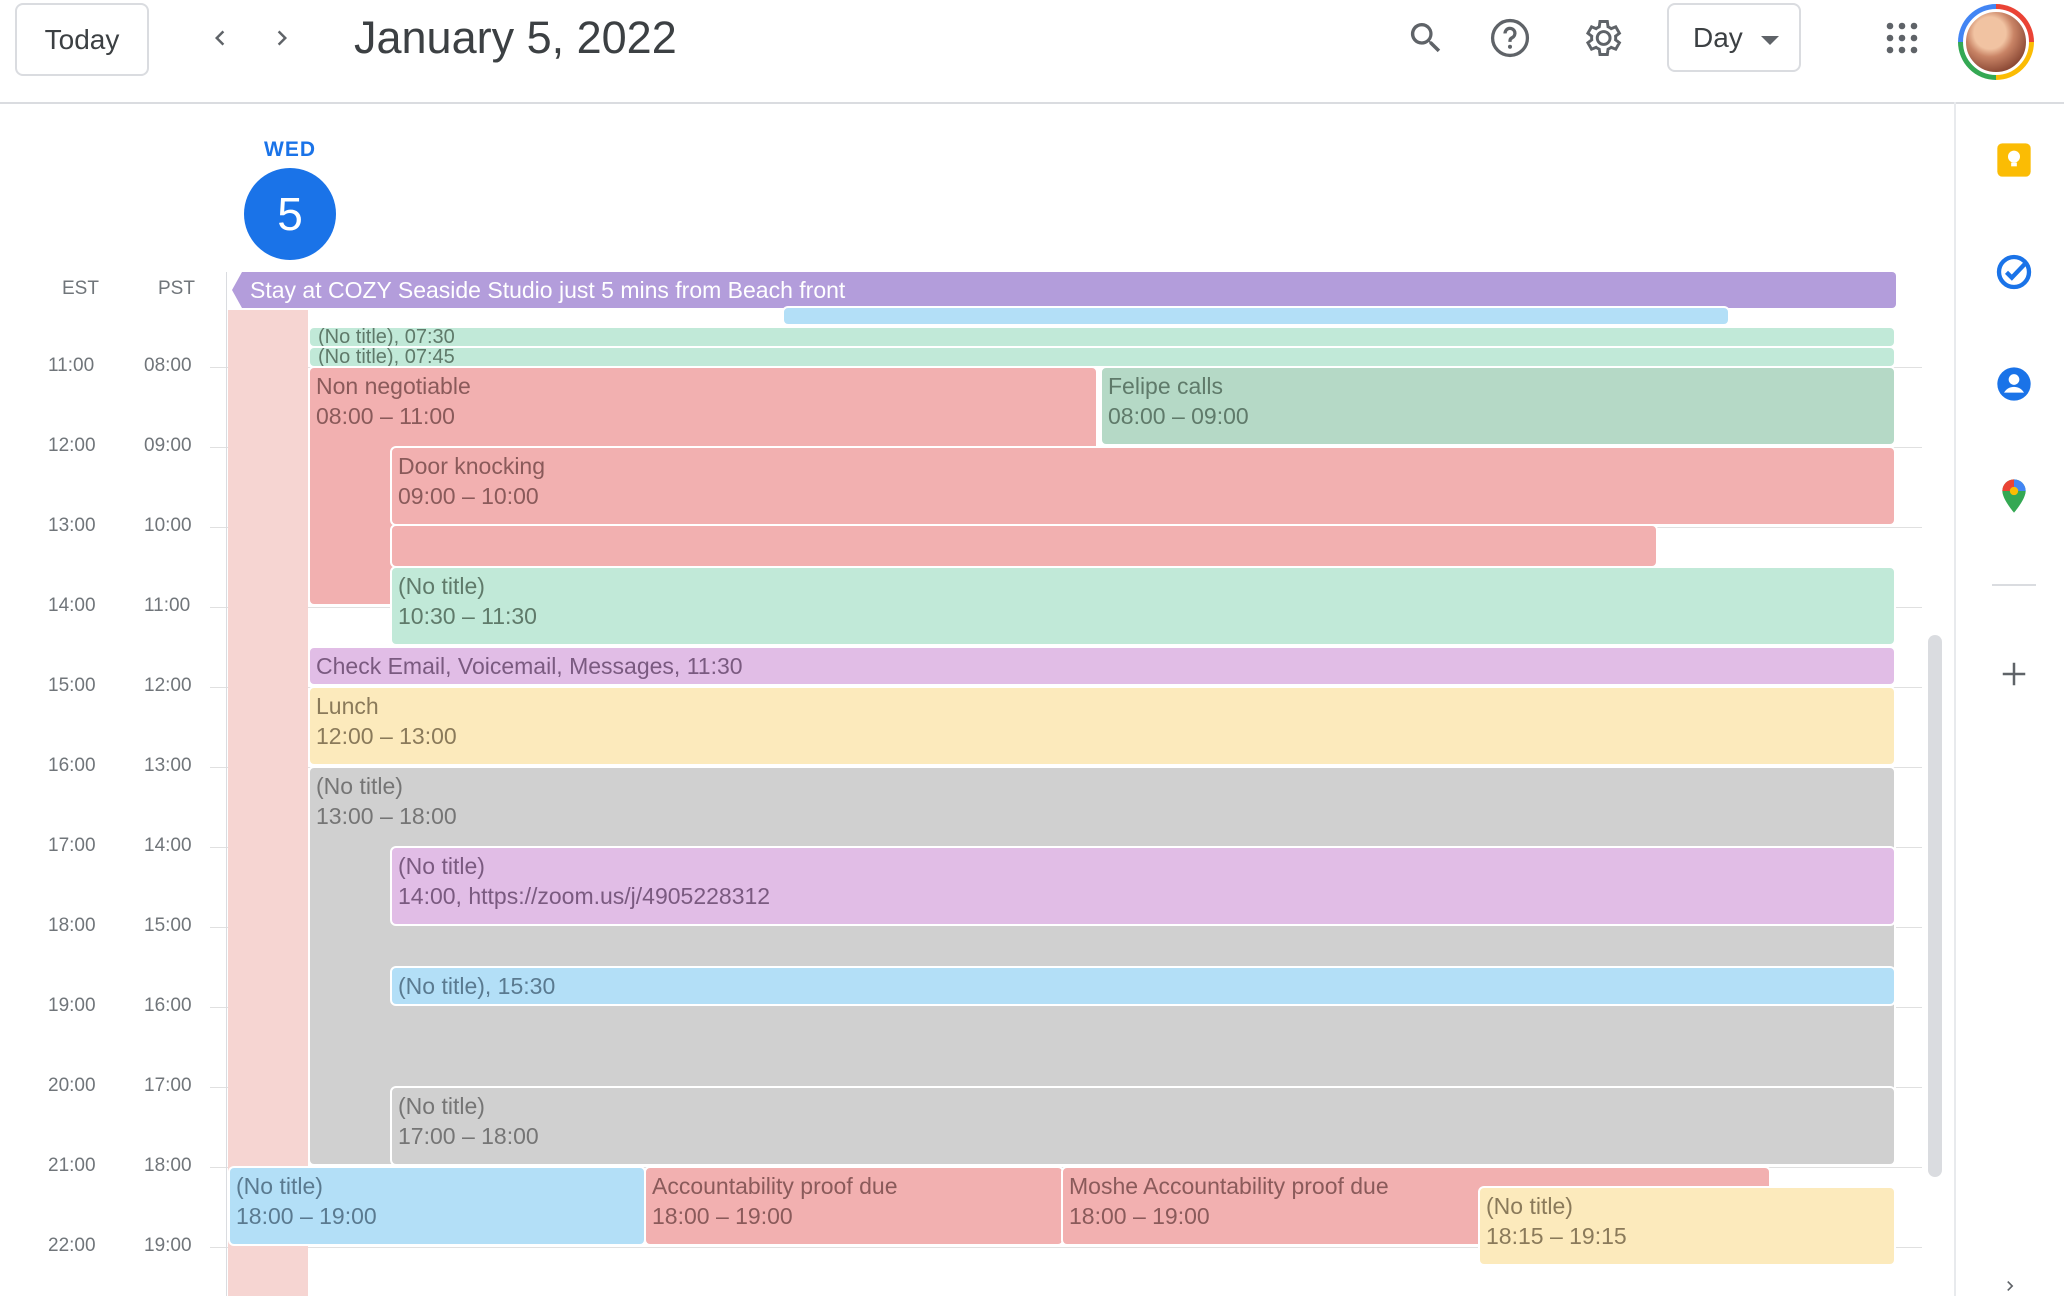  What do you see at coordinates (72, 845) in the screenshot?
I see `hour-label-est: 17:00` at bounding box center [72, 845].